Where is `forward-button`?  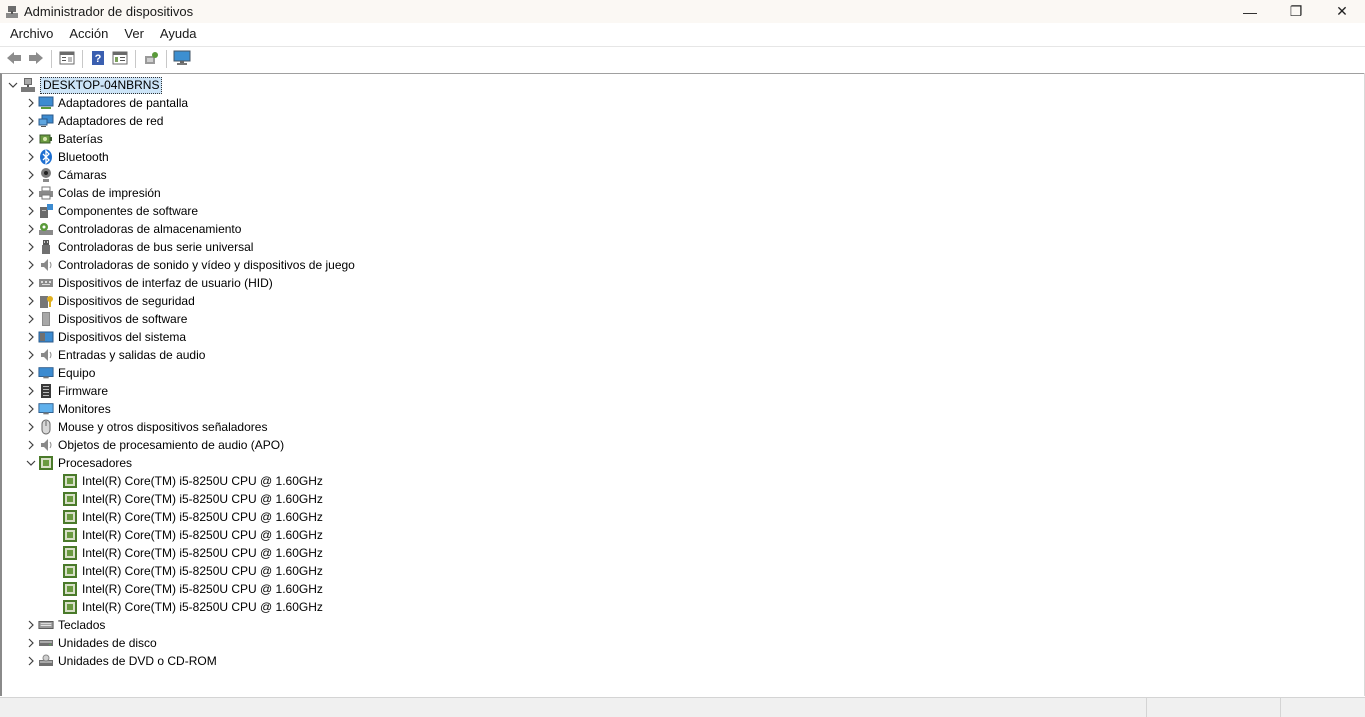 forward-button is located at coordinates (35, 59).